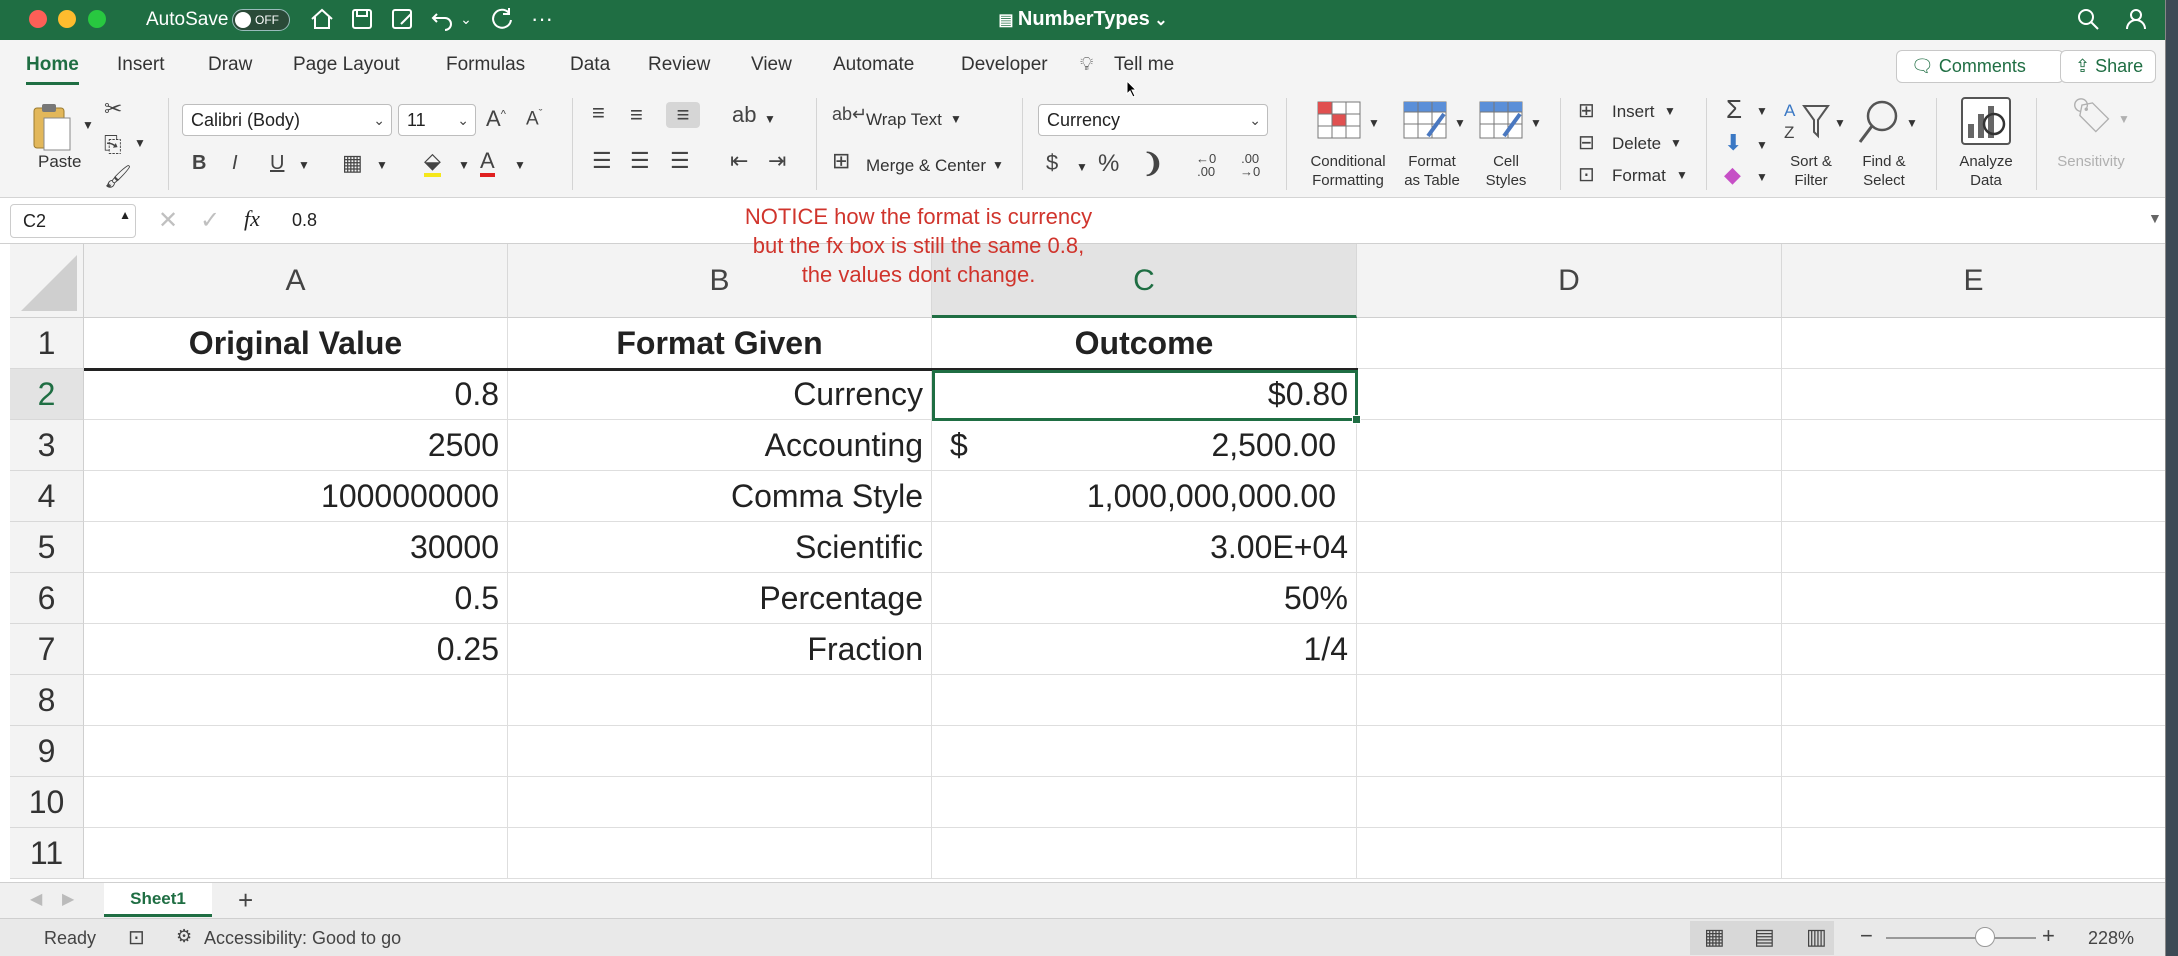 The image size is (2178, 956). What do you see at coordinates (296, 700) in the screenshot?
I see `cell-a8` at bounding box center [296, 700].